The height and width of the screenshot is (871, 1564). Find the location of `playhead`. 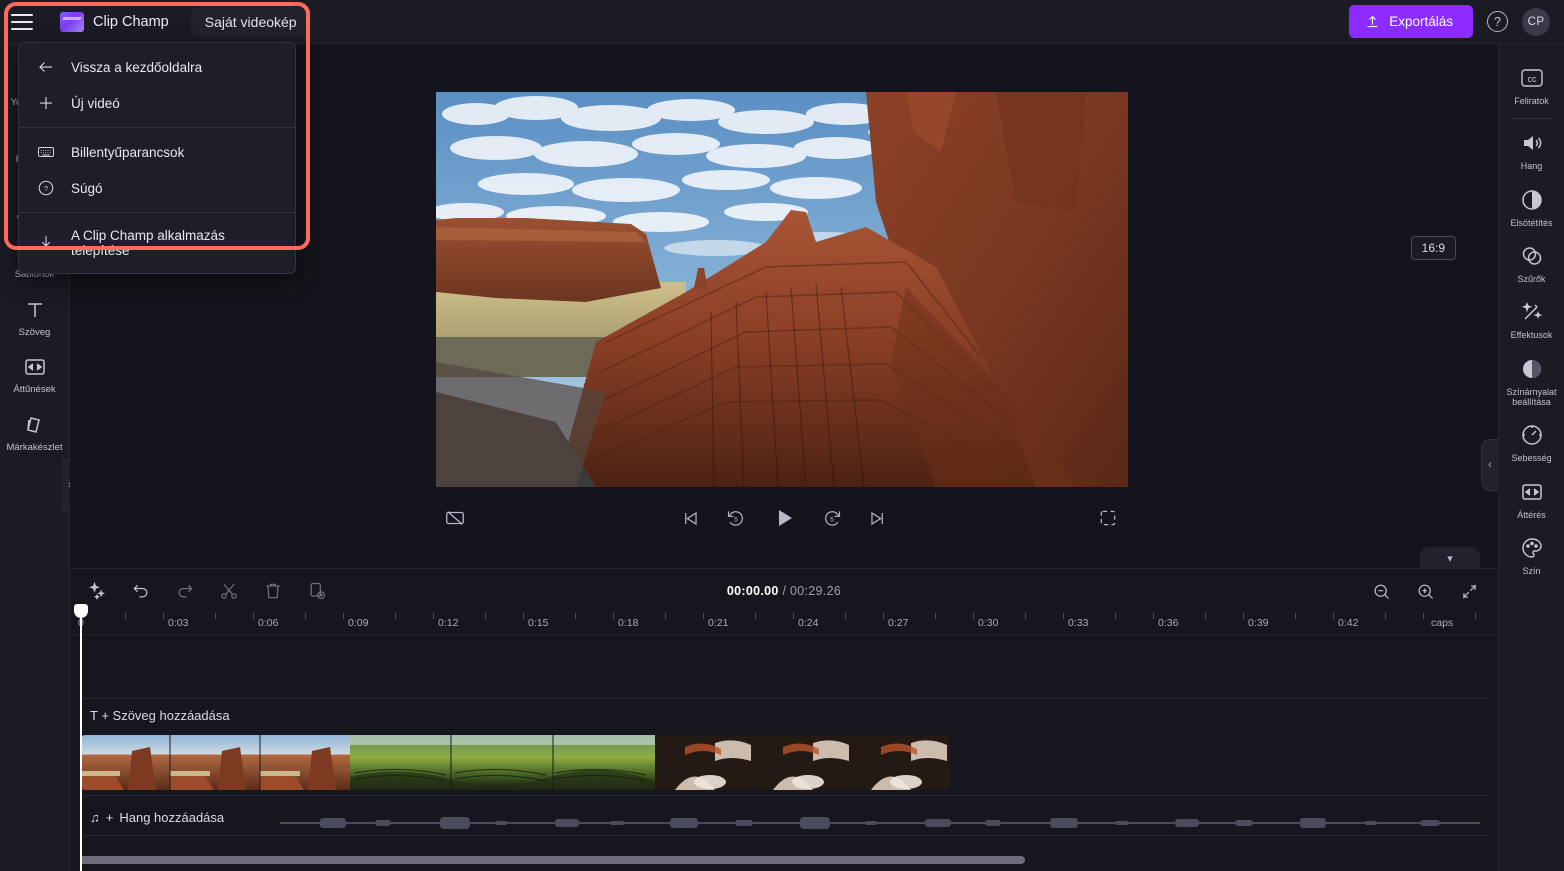

playhead is located at coordinates (81, 737).